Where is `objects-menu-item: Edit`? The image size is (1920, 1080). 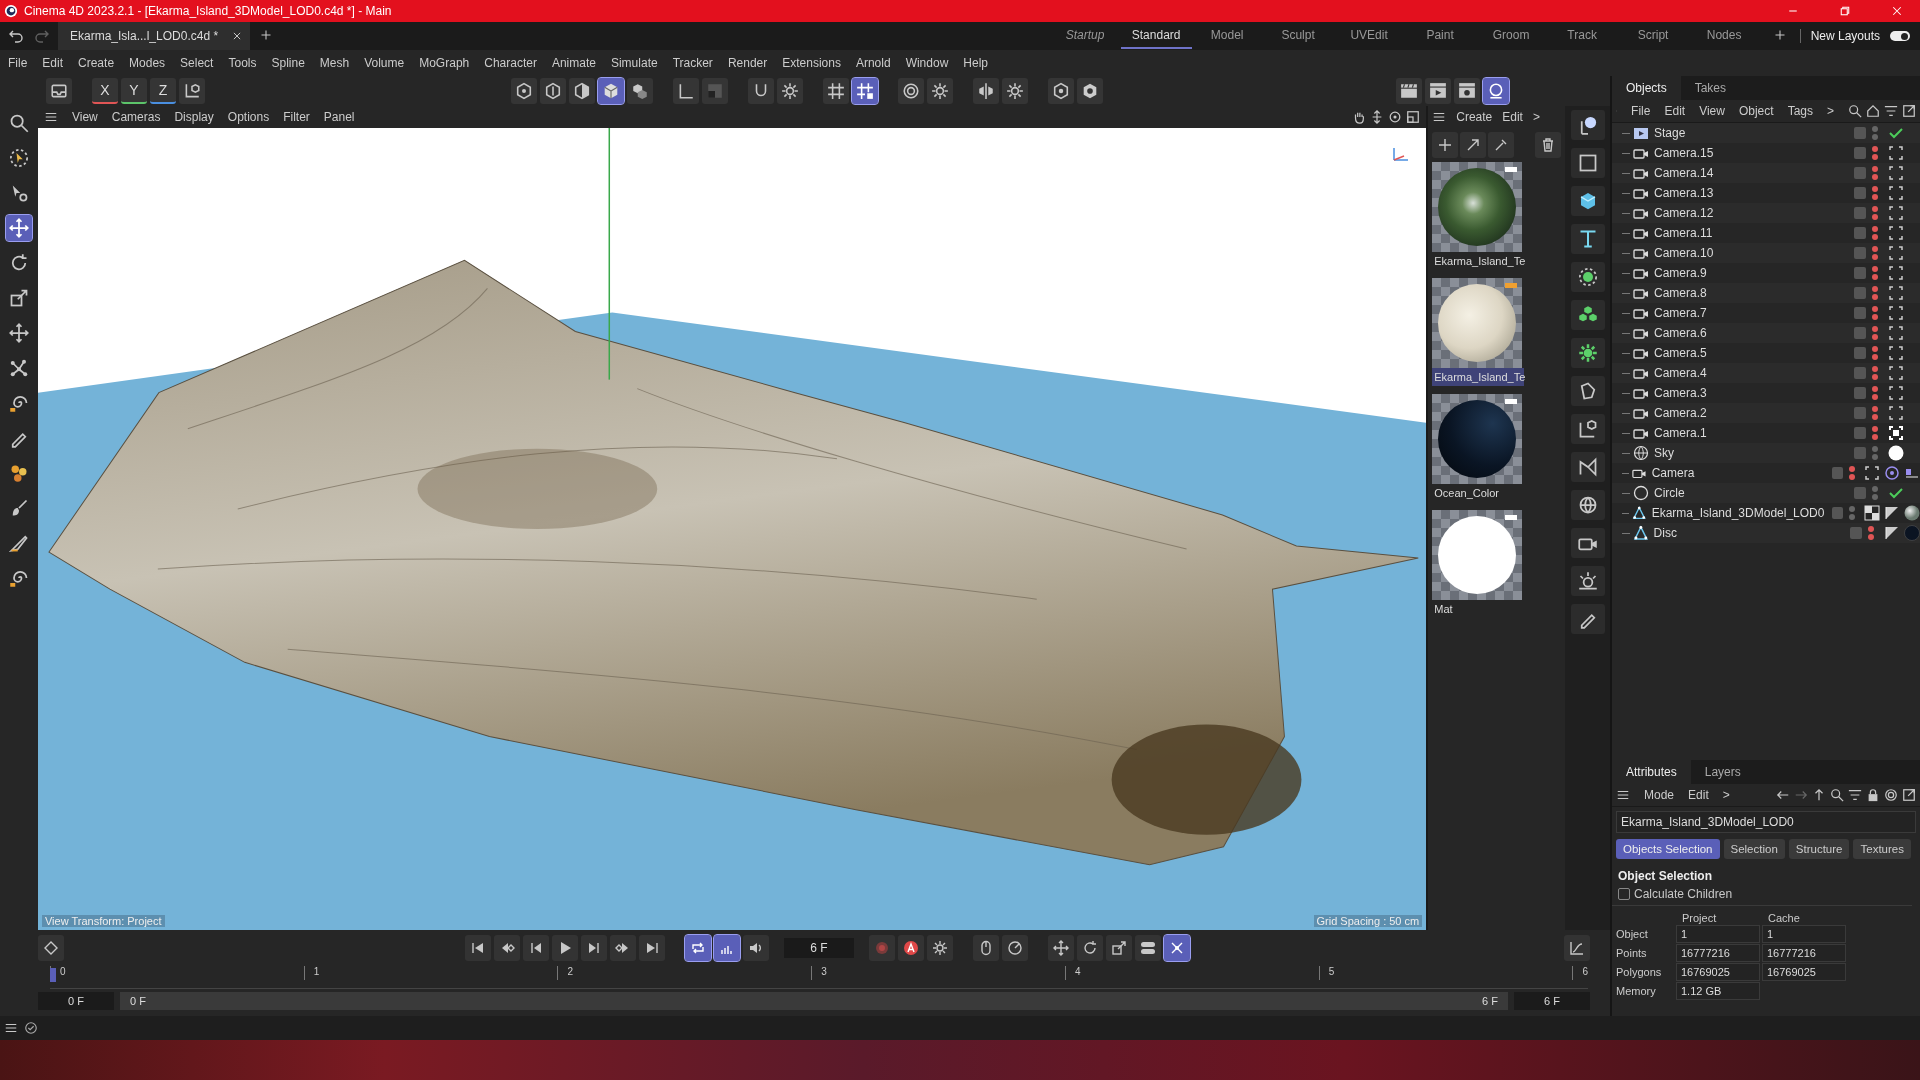
objects-menu-item: Edit is located at coordinates (1675, 111).